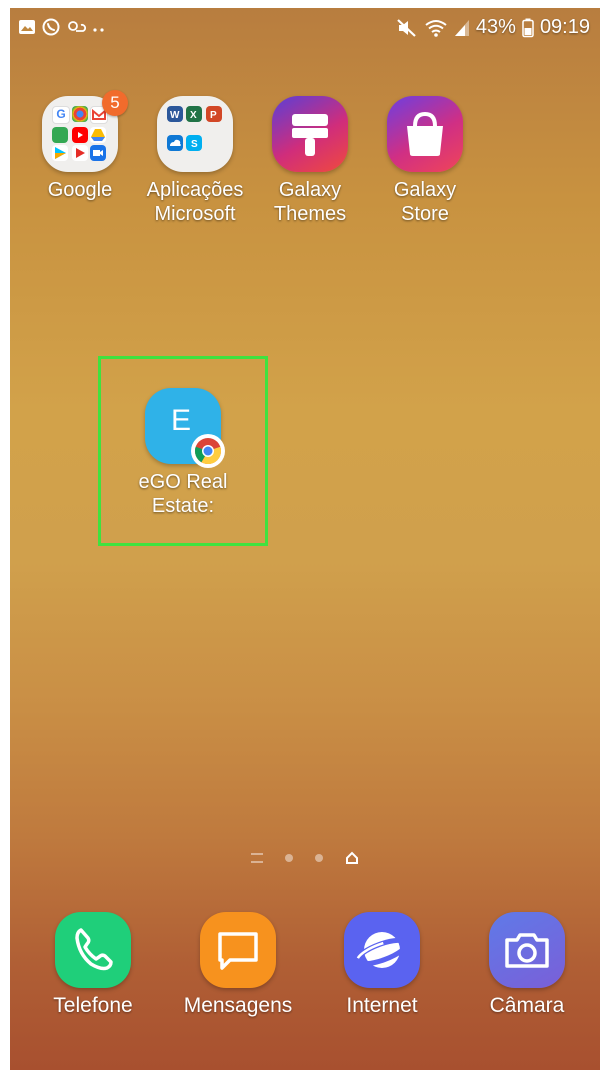 This screenshot has height=1070, width=602. Describe the element at coordinates (195, 202) in the screenshot. I see `app-label: Aplicações Microsoft` at that location.